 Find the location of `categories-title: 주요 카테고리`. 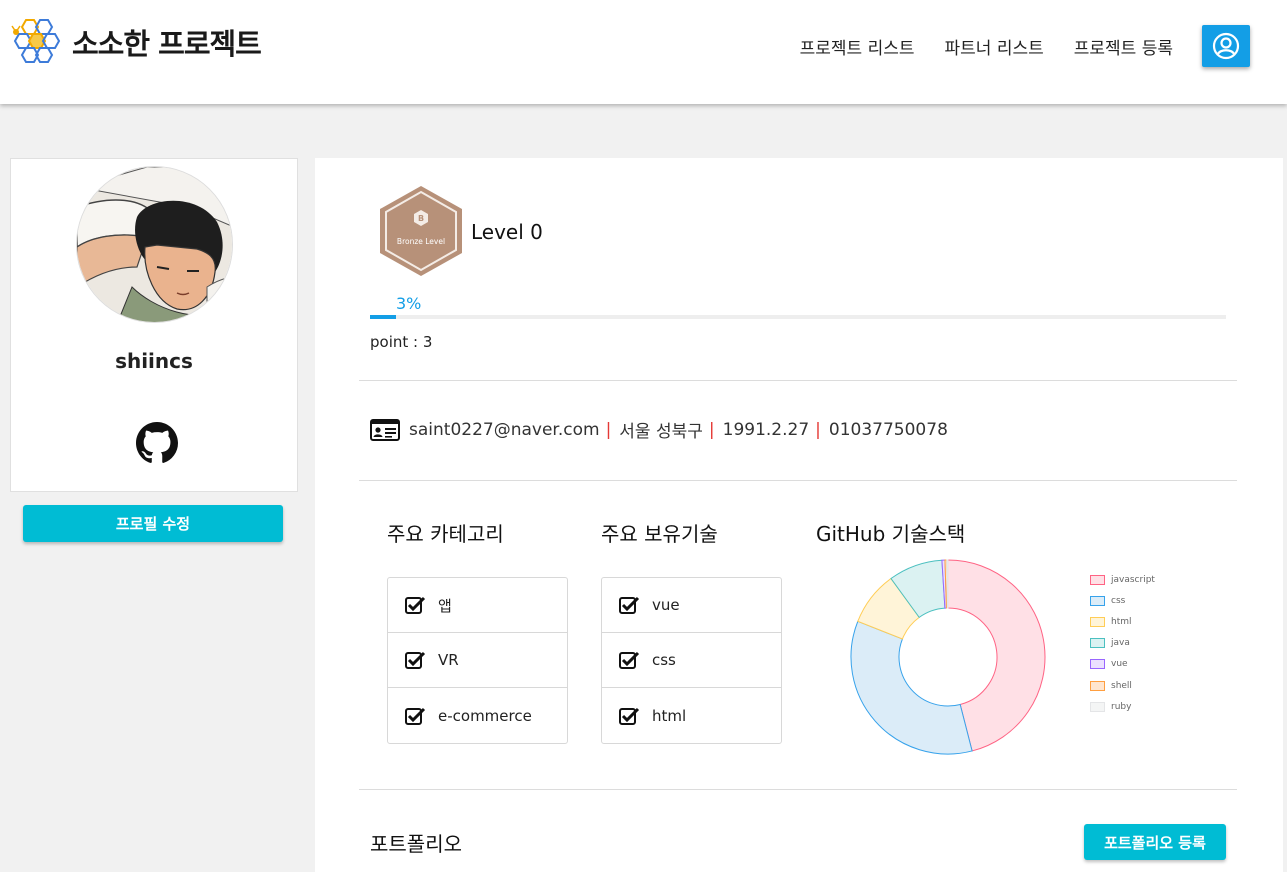

categories-title: 주요 카테고리 is located at coordinates (445, 534).